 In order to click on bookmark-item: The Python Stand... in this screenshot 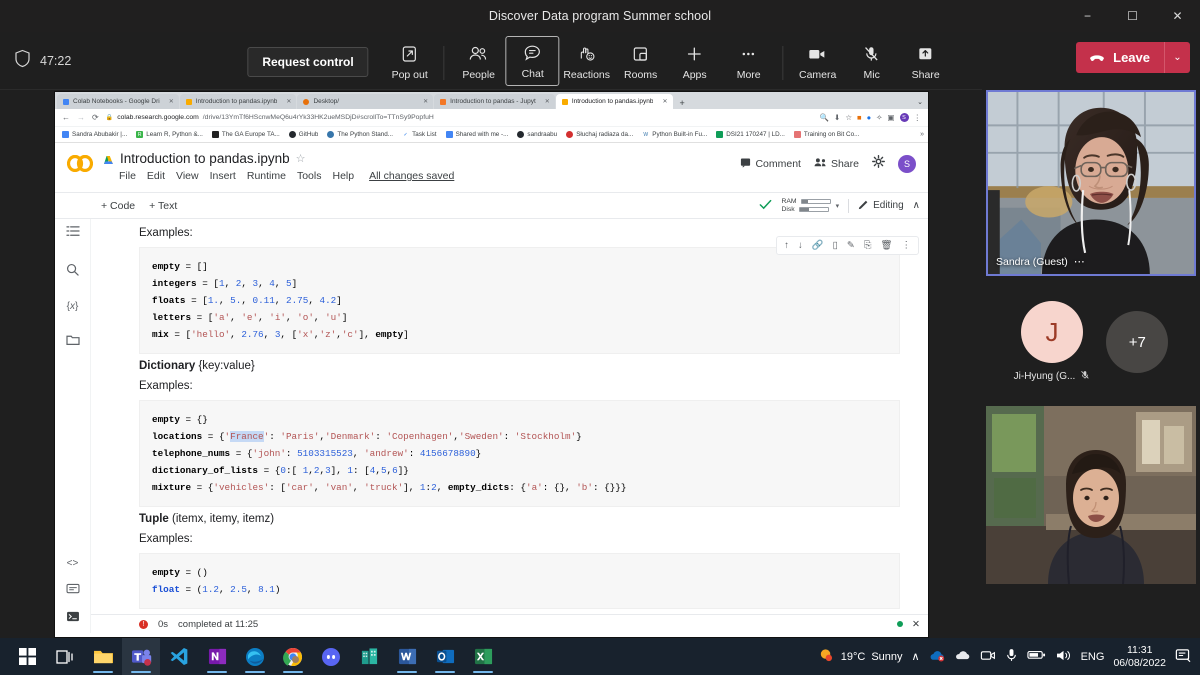, I will do `click(360, 134)`.